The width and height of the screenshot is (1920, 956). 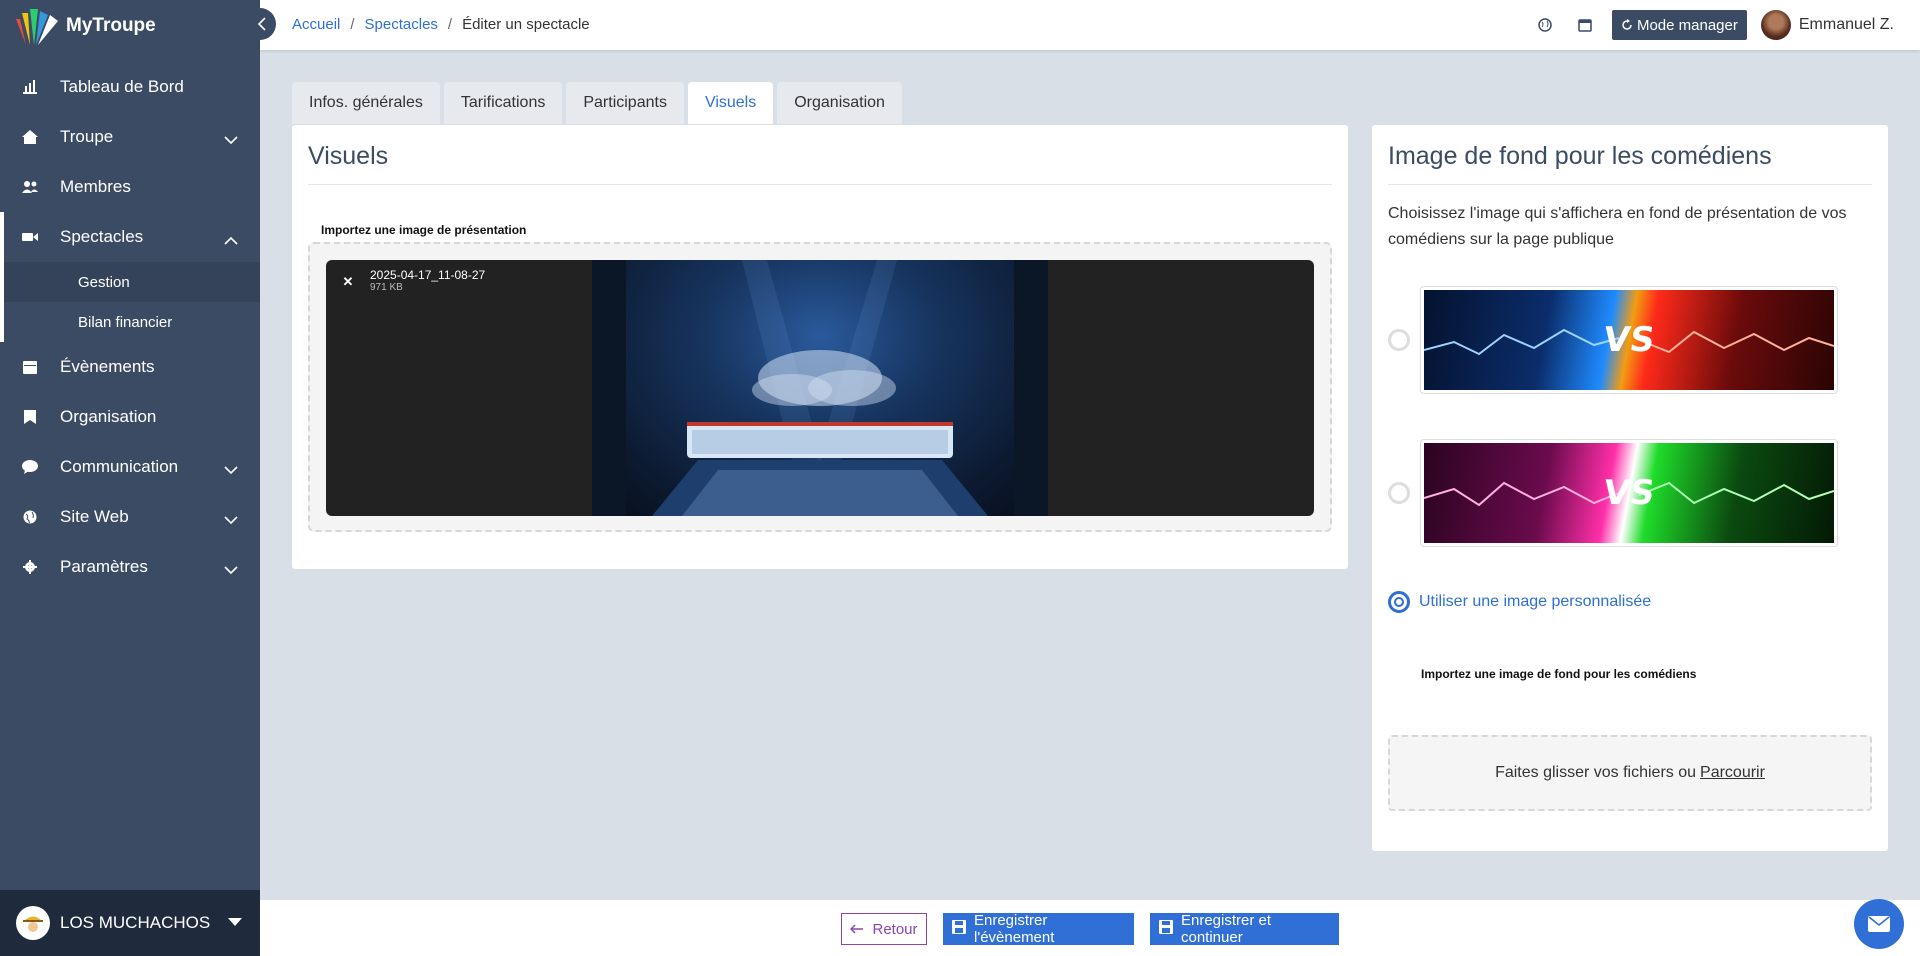 I want to click on video-icon, so click(x=30, y=237).